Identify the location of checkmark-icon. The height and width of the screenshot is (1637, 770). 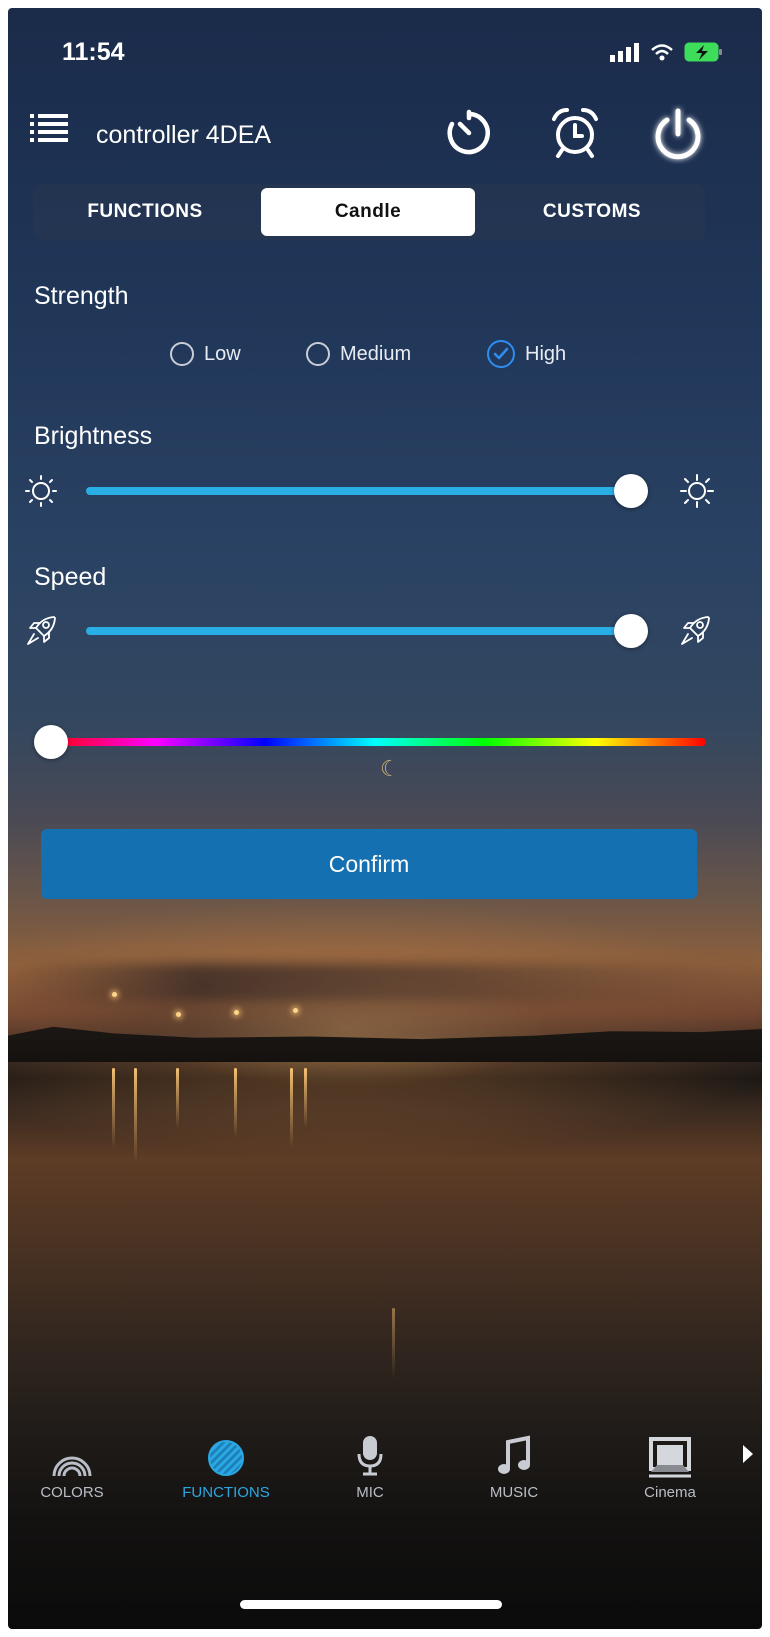
(501, 353).